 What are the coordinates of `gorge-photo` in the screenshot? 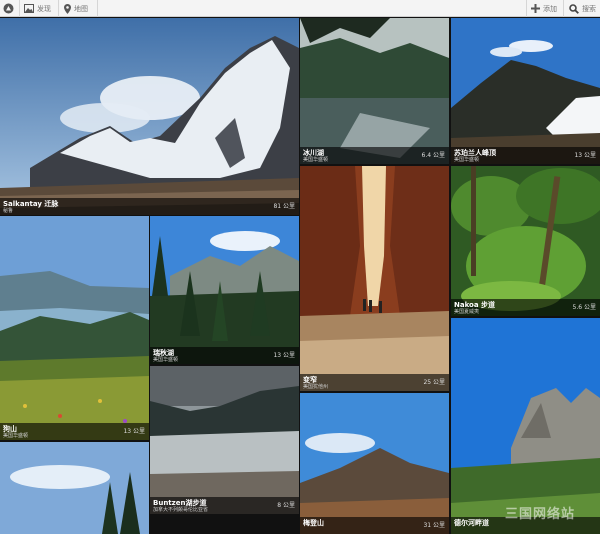 It's located at (74, 328).